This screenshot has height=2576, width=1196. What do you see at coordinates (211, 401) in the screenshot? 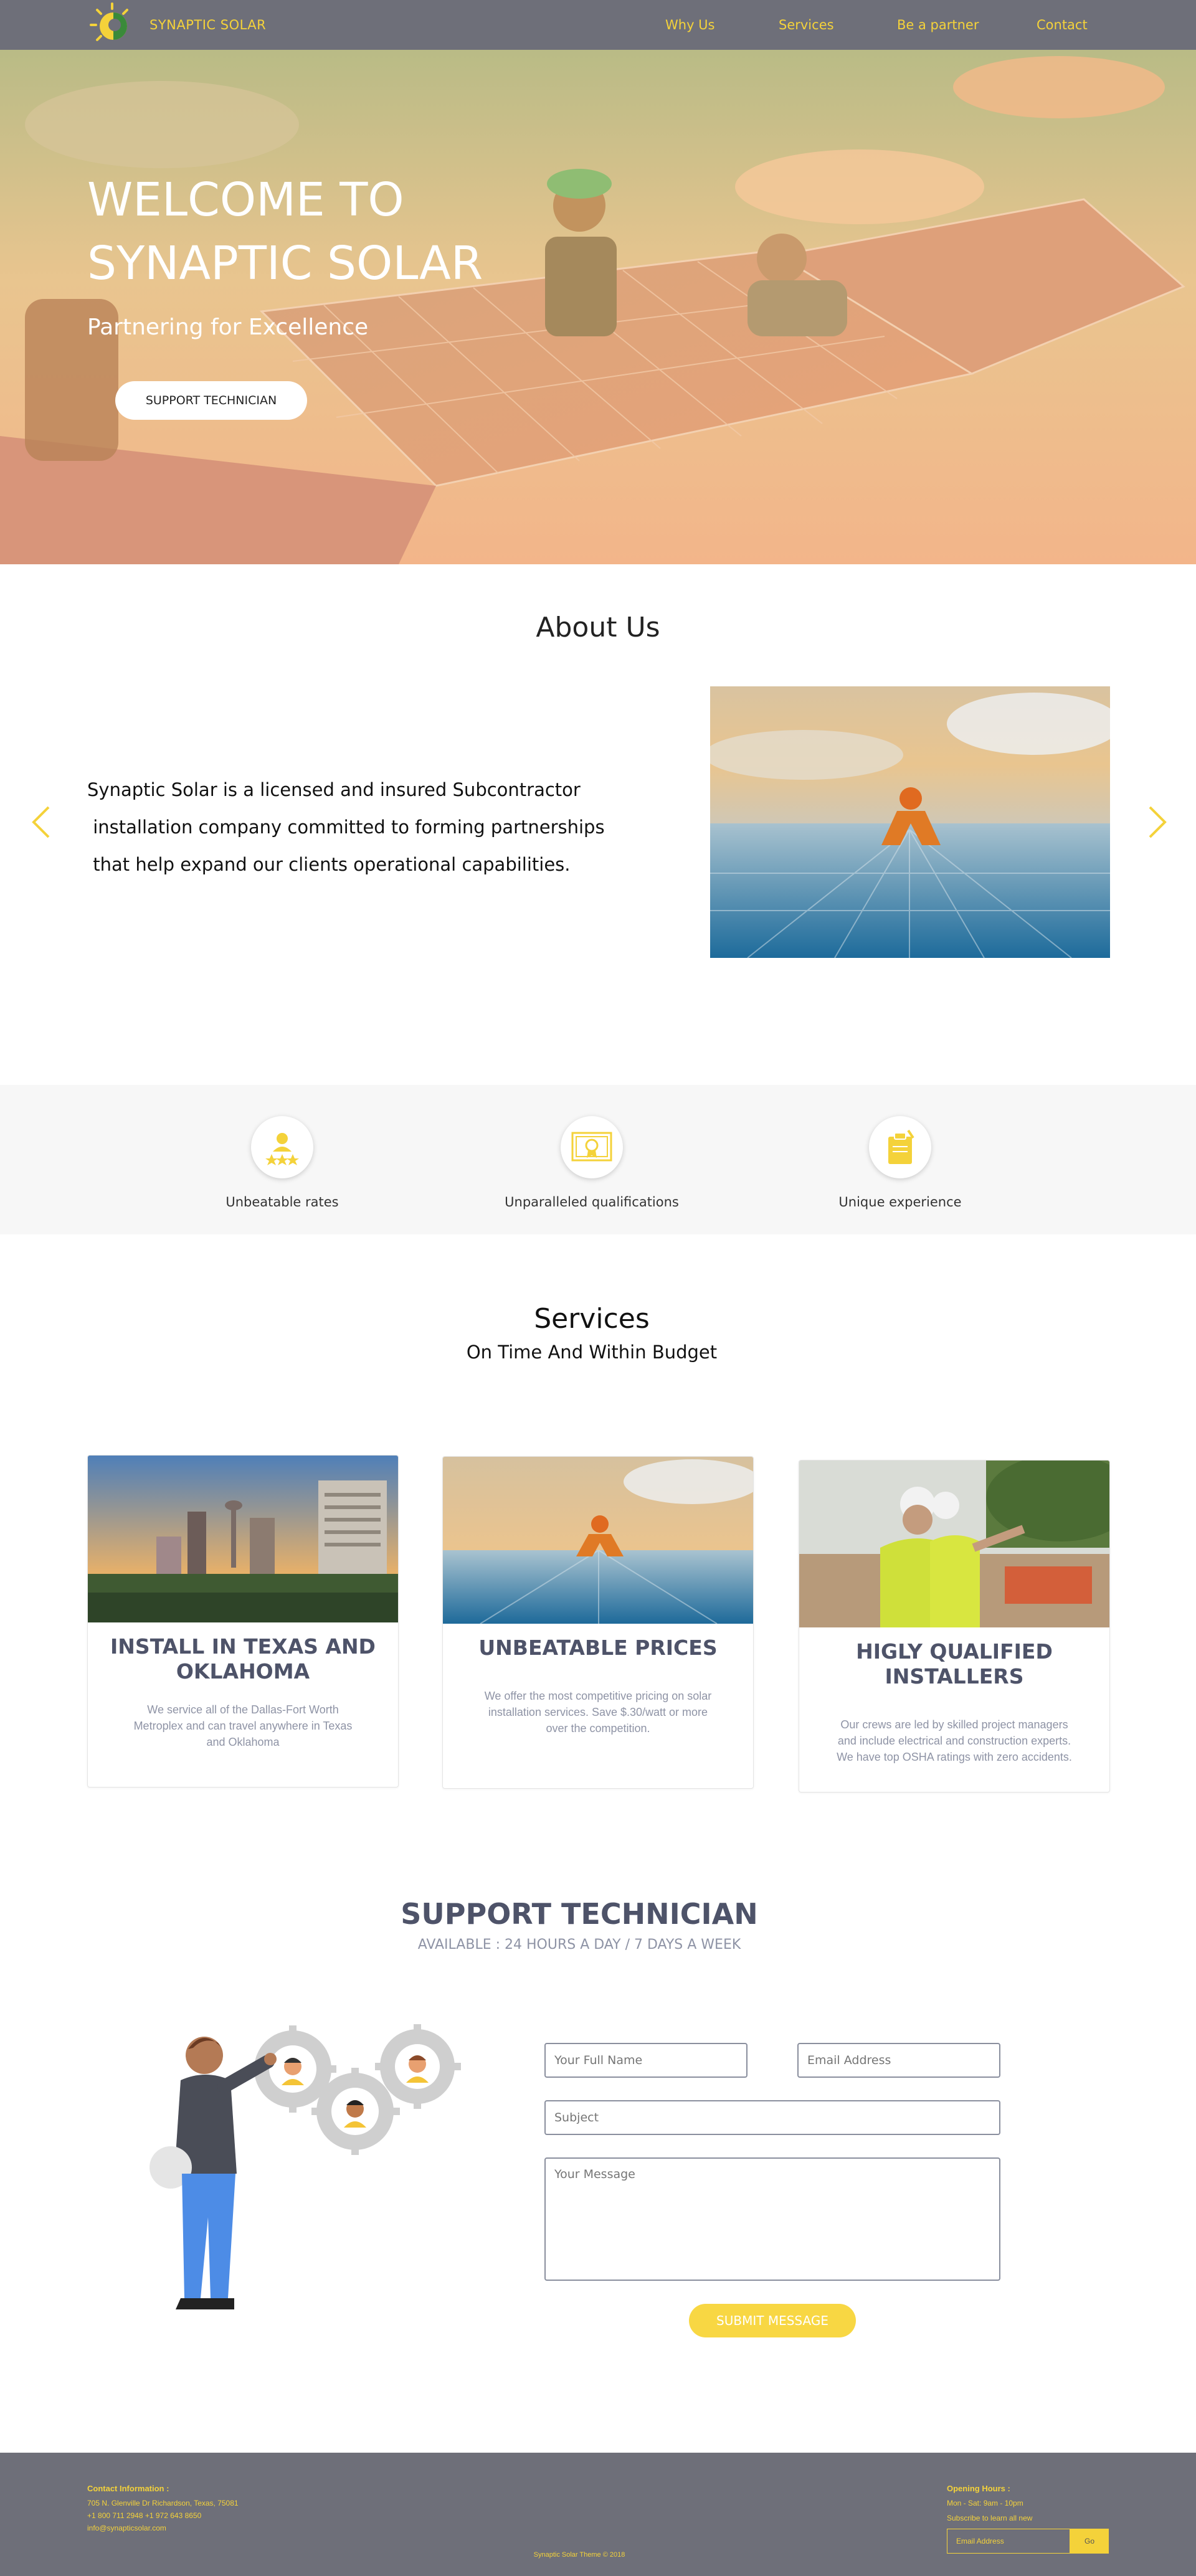
I see `support-technician-button: SUPPORT TECHNICIAN` at bounding box center [211, 401].